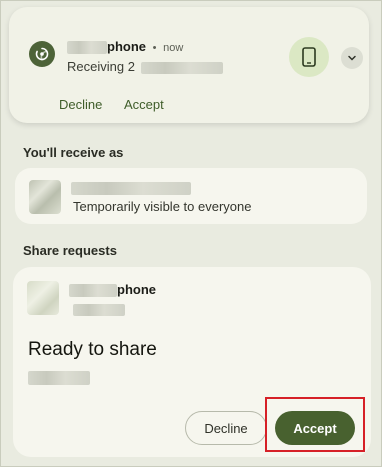 The height and width of the screenshot is (467, 382). Describe the element at coordinates (42, 54) in the screenshot. I see `nearby-share-icon` at that location.